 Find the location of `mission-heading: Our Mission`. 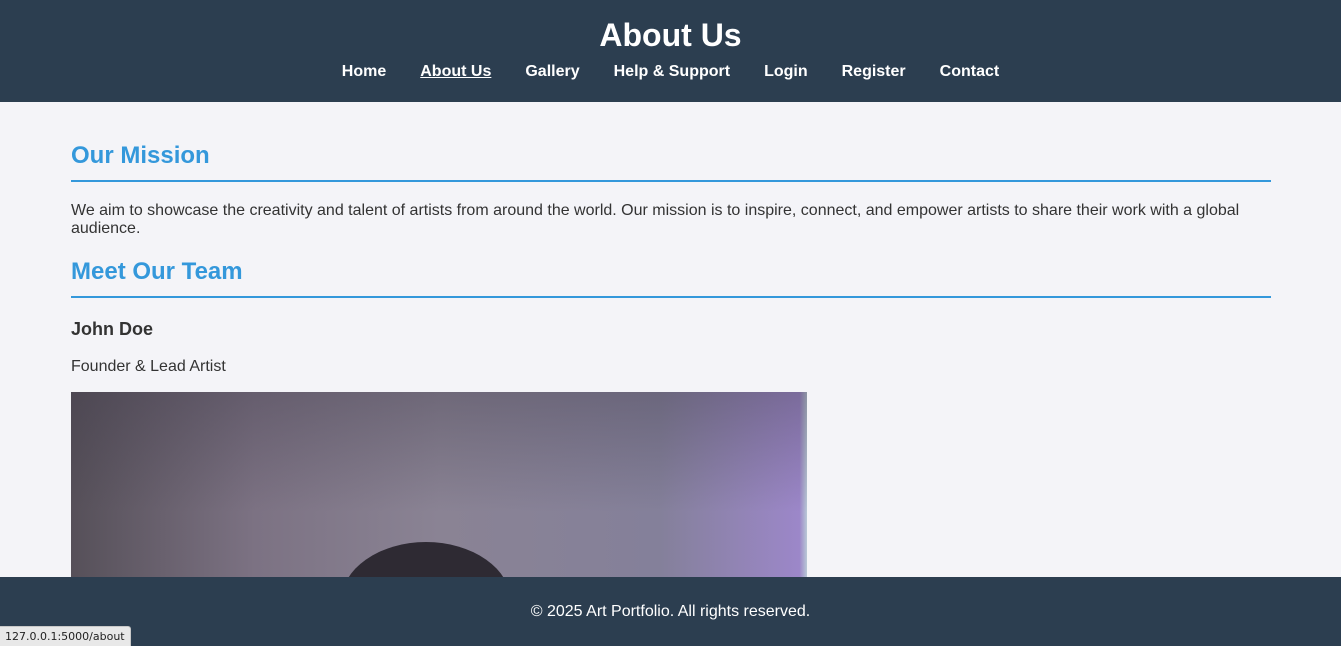

mission-heading: Our Mission is located at coordinates (671, 162).